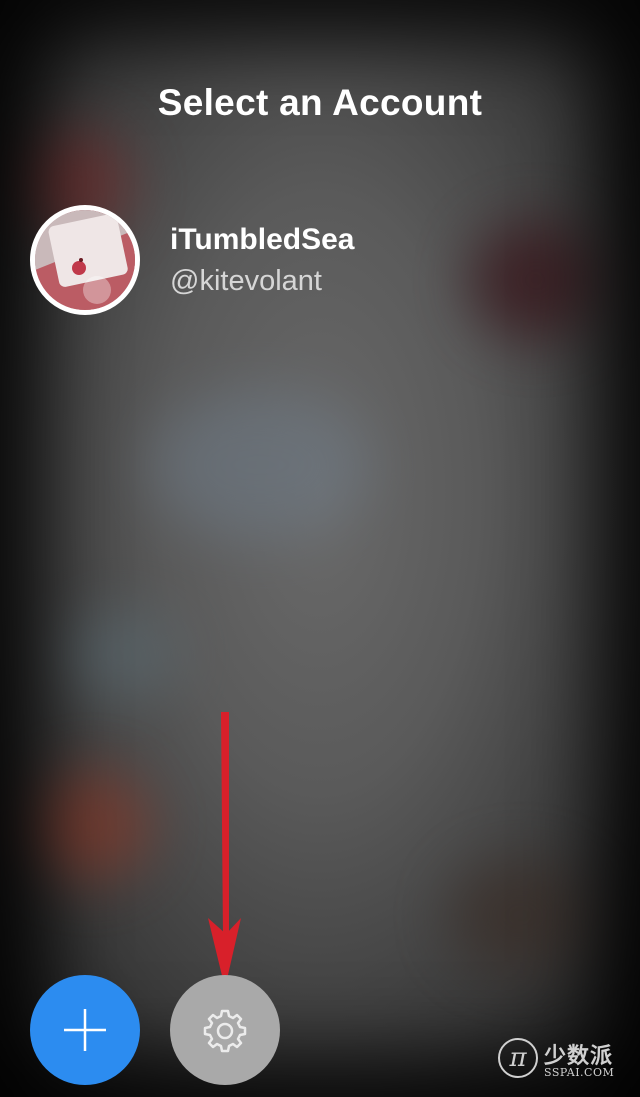 This screenshot has height=1097, width=640. What do you see at coordinates (310, 261) in the screenshot?
I see `account-item: iTumbledSea @kitevolant` at bounding box center [310, 261].